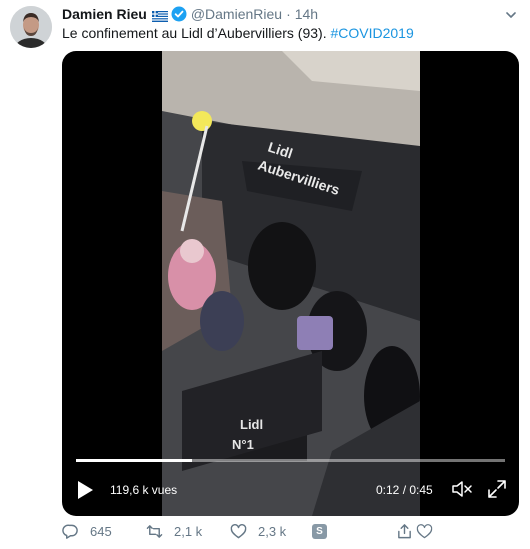 The width and height of the screenshot is (530, 549). Describe the element at coordinates (70, 531) in the screenshot. I see `reply-icon` at that location.